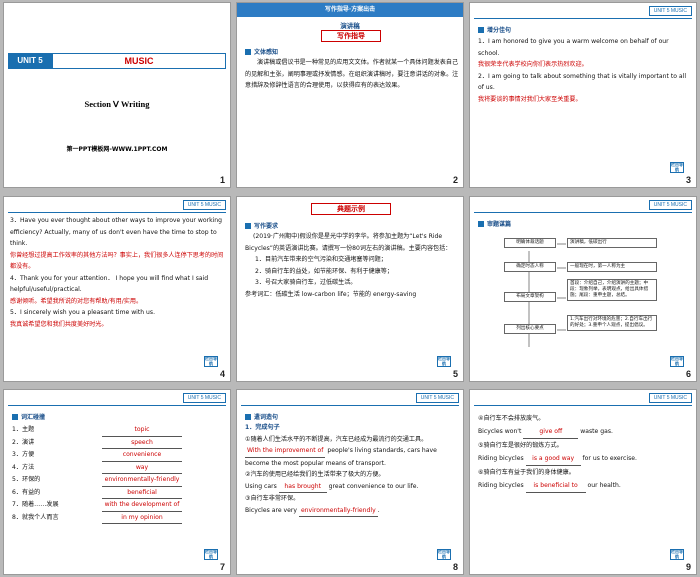 This screenshot has width=700, height=577. Describe the element at coordinates (117, 261) in the screenshot. I see `sentence-cn: 你曾经想过提高工作效率的其他方法吗？事实上，我们很多人连停下思考的时间都没有。` at that location.